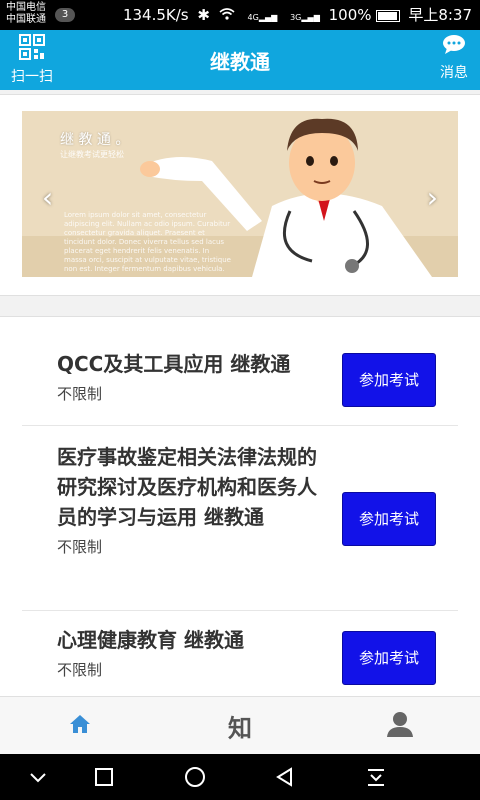 This screenshot has width=480, height=800. What do you see at coordinates (47, 197) in the screenshot?
I see `carousel-prev-arrow: ‹` at bounding box center [47, 197].